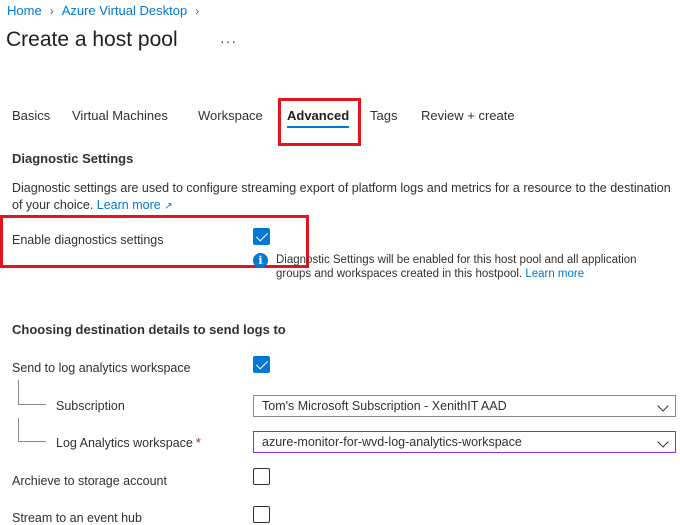 This screenshot has width=680, height=525. I want to click on tab-workspace: Workspace, so click(230, 115).